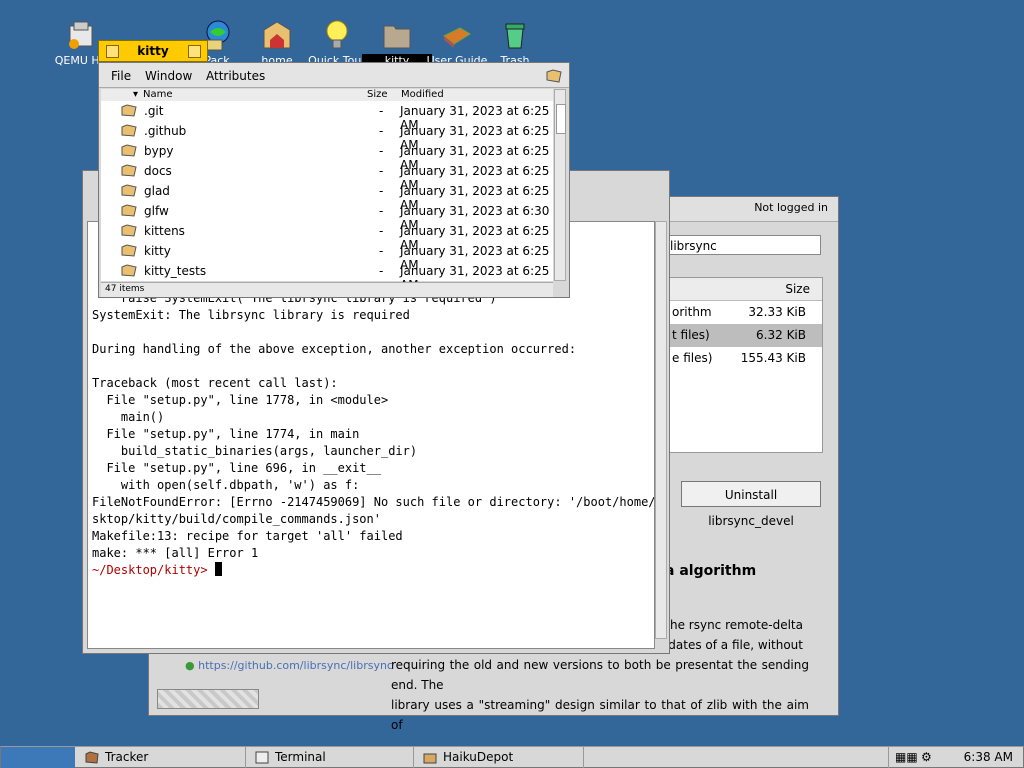  I want to click on taskbar-item-haikudepot: HaikuDepot, so click(499, 757).